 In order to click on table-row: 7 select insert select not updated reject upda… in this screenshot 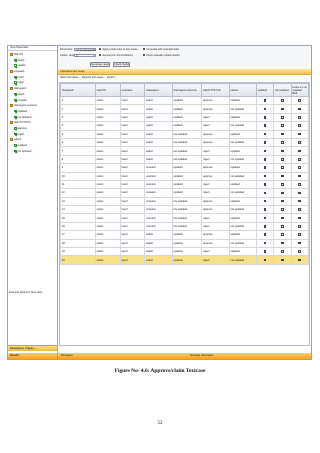, I will do `click(184, 151)`.